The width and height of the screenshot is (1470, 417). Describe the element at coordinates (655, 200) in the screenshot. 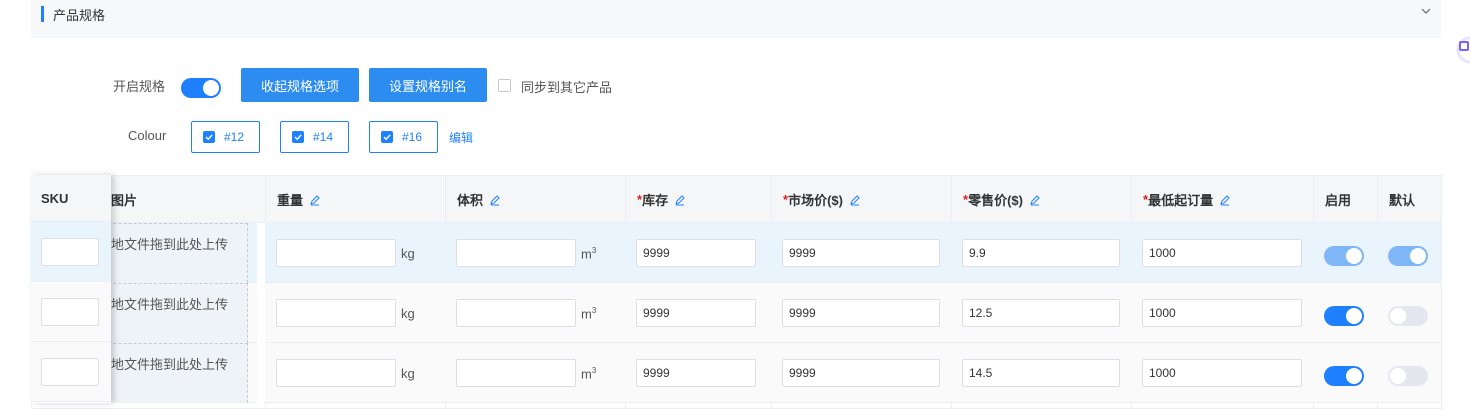

I see `header-stock-label: 库存` at that location.